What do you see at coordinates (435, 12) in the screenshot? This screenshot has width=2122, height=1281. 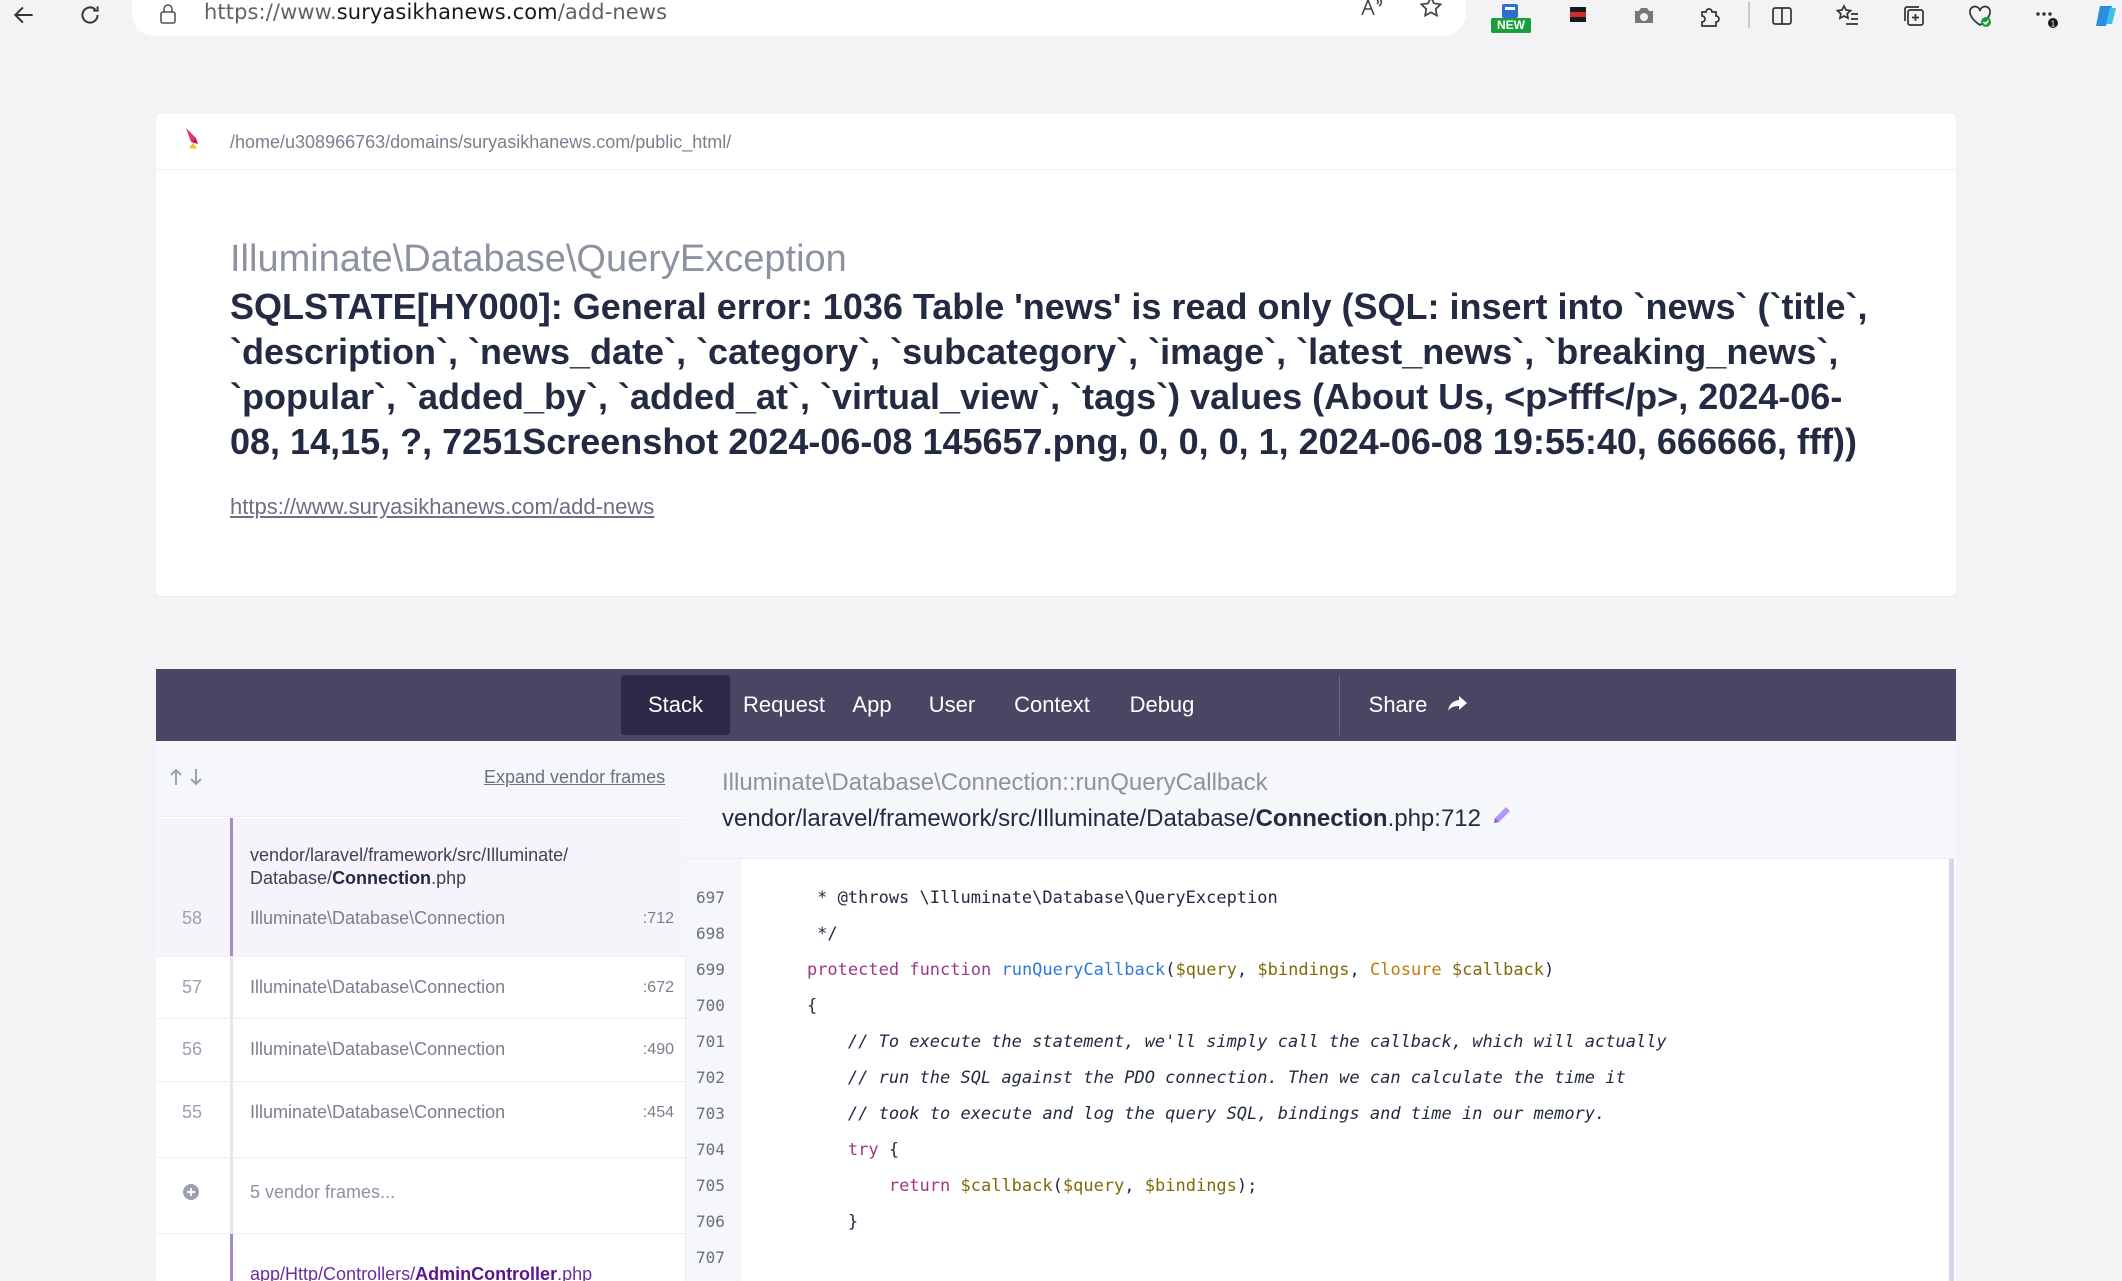 I see `url-text: https://www.suryasikhanews.com/add-news` at bounding box center [435, 12].